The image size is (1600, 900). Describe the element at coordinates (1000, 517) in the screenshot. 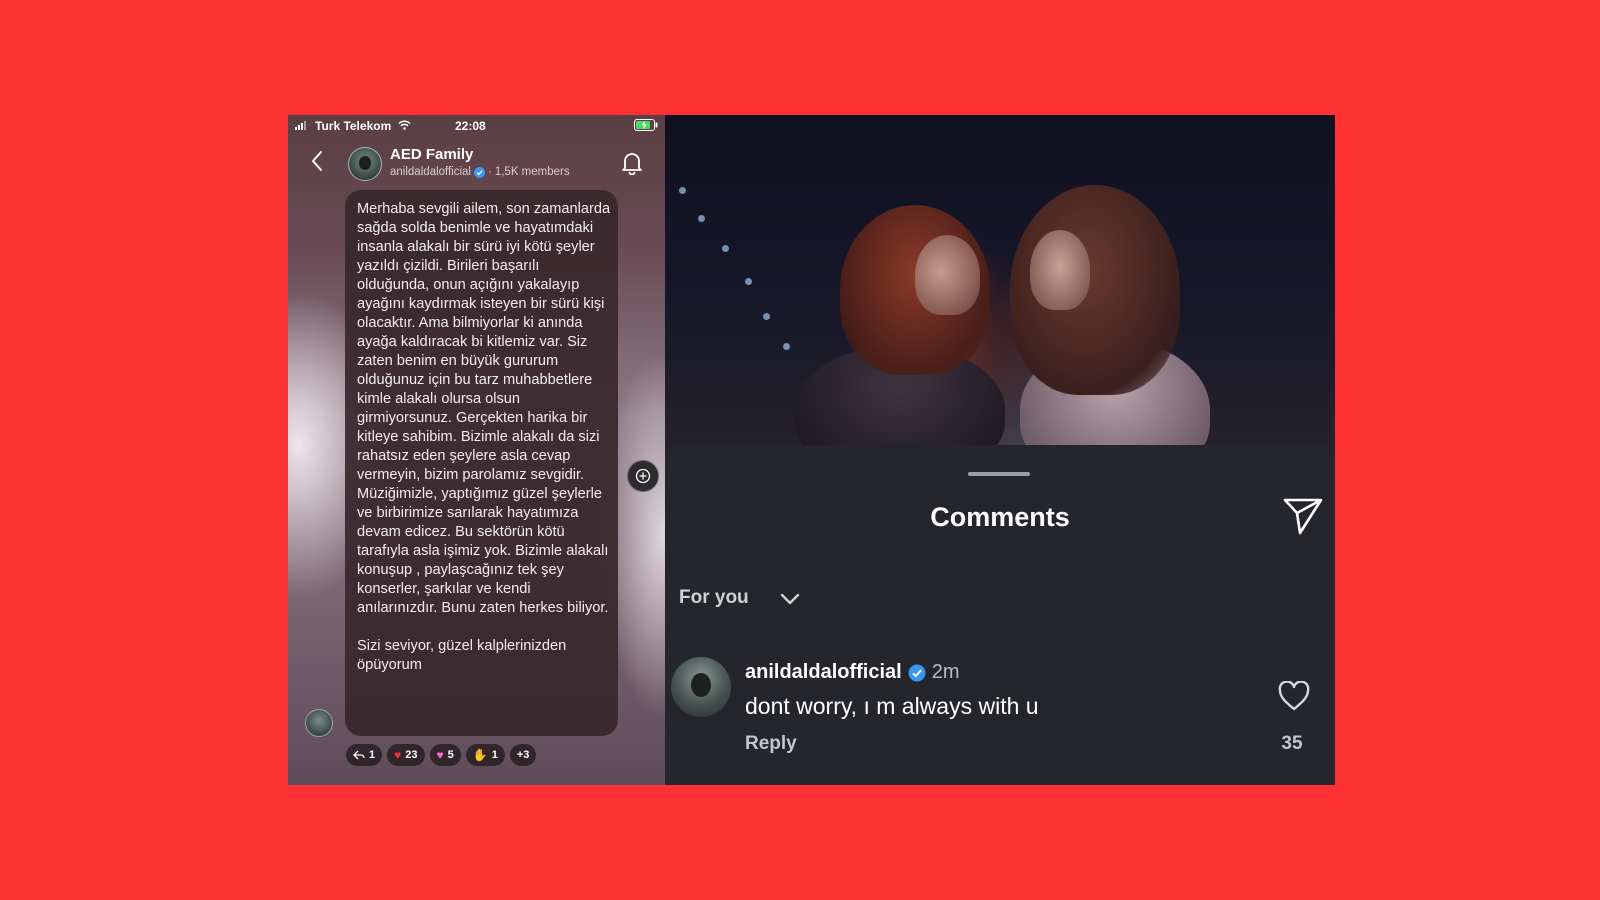

I see `comments-title: Comments` at that location.